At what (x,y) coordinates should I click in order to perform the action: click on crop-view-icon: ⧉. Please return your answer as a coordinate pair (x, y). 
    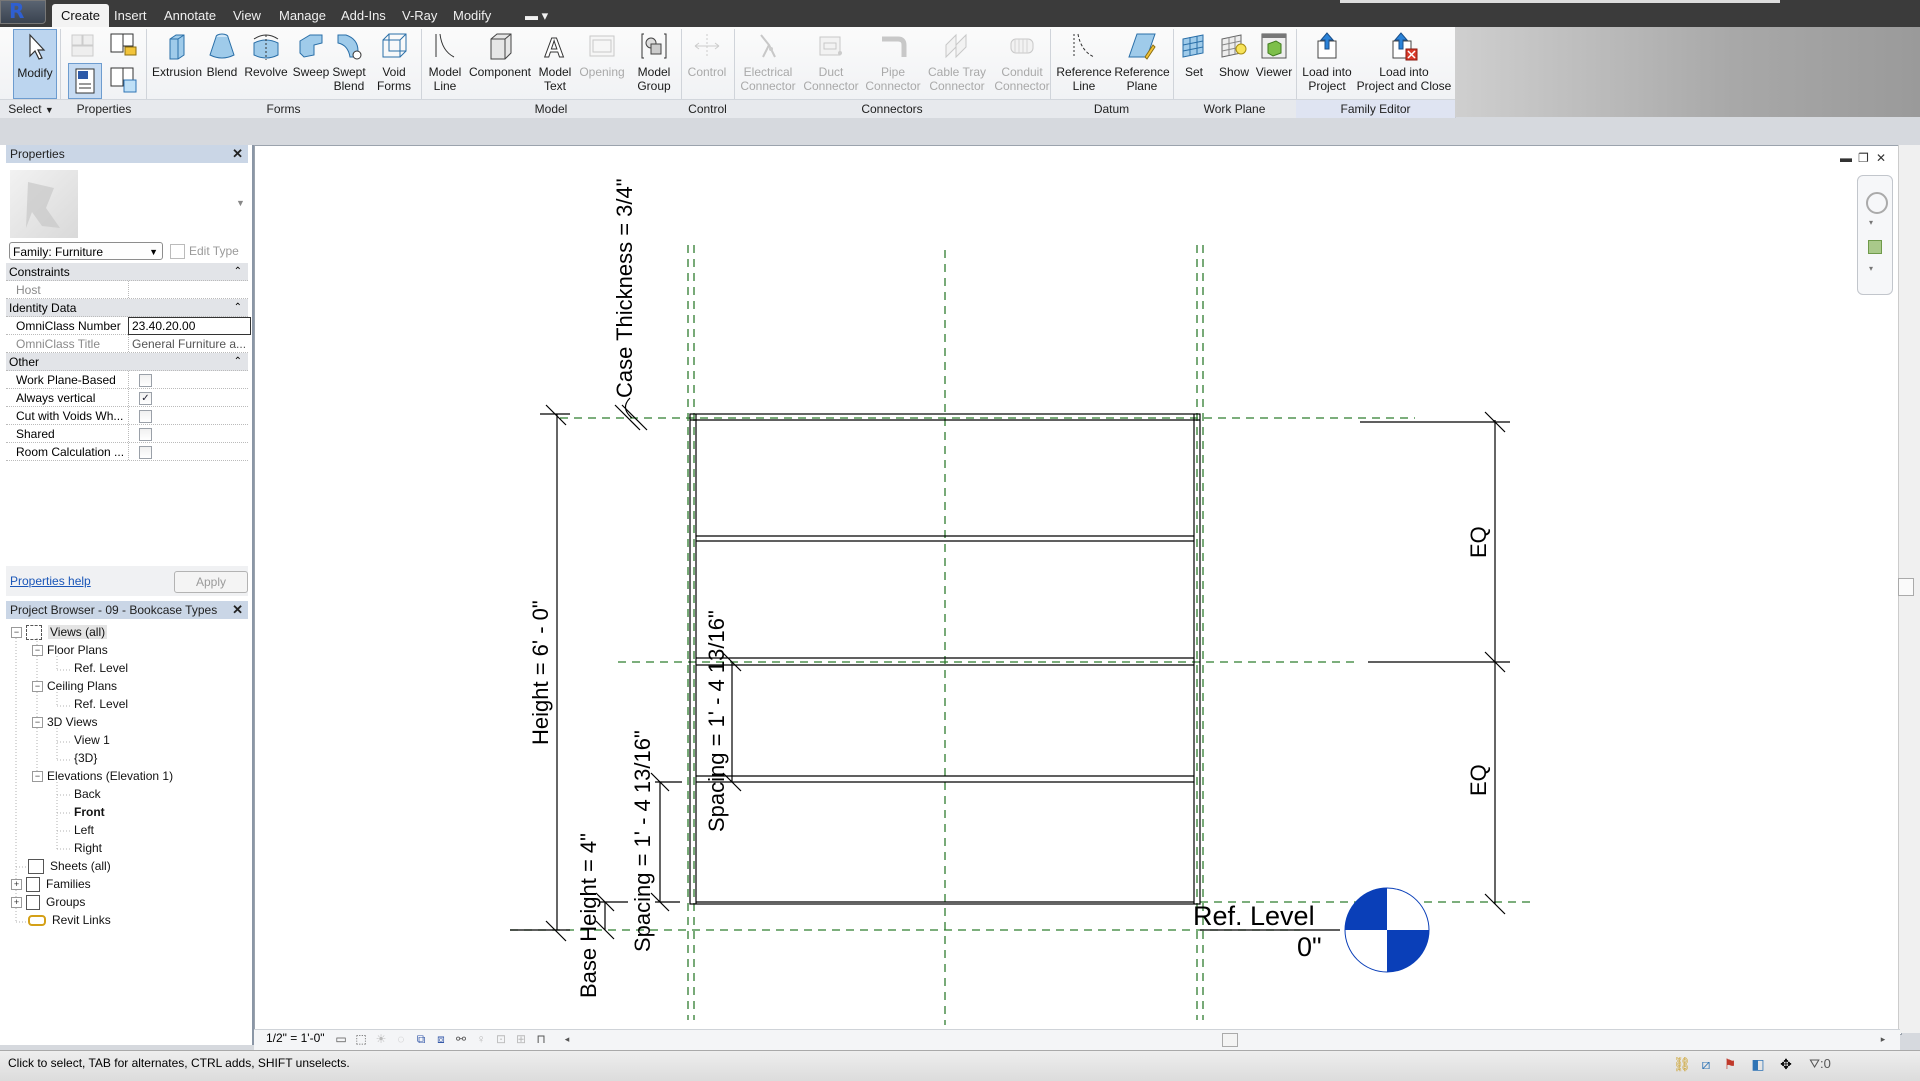
    Looking at the image, I should click on (421, 1039).